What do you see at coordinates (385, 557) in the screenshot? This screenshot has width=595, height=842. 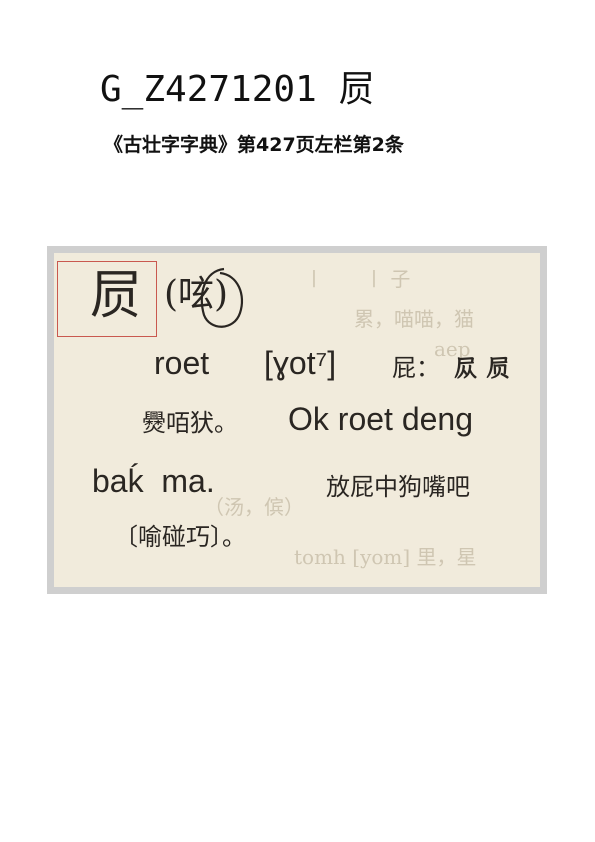 I see `show-through-text: tomh [yom] 里，星` at bounding box center [385, 557].